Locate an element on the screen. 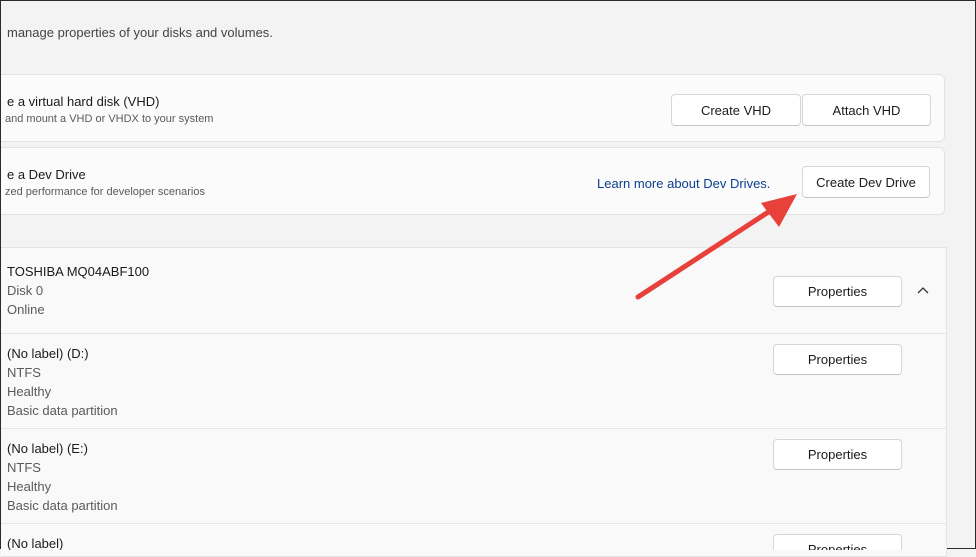 The width and height of the screenshot is (976, 557). disk-name: TOSHIBA MQ04ABF100 is located at coordinates (78, 271).